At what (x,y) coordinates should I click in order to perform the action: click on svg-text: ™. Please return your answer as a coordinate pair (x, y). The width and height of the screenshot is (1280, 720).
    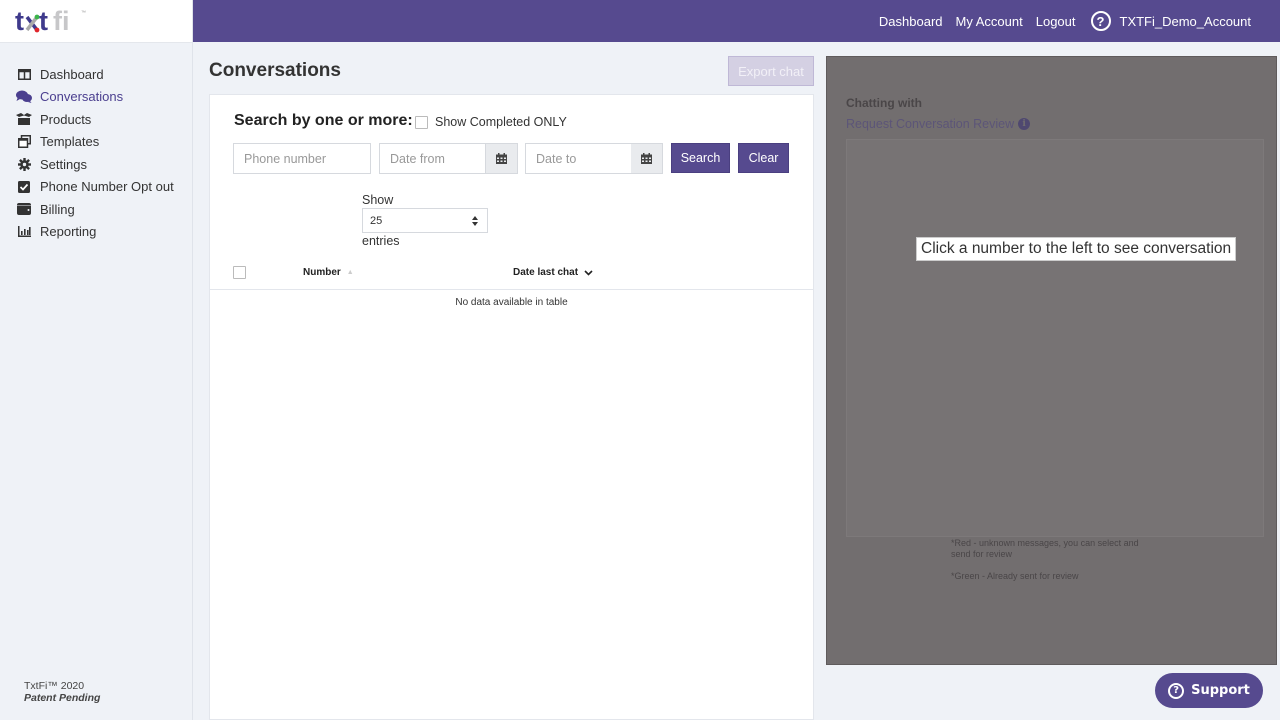
    Looking at the image, I should click on (83, 13).